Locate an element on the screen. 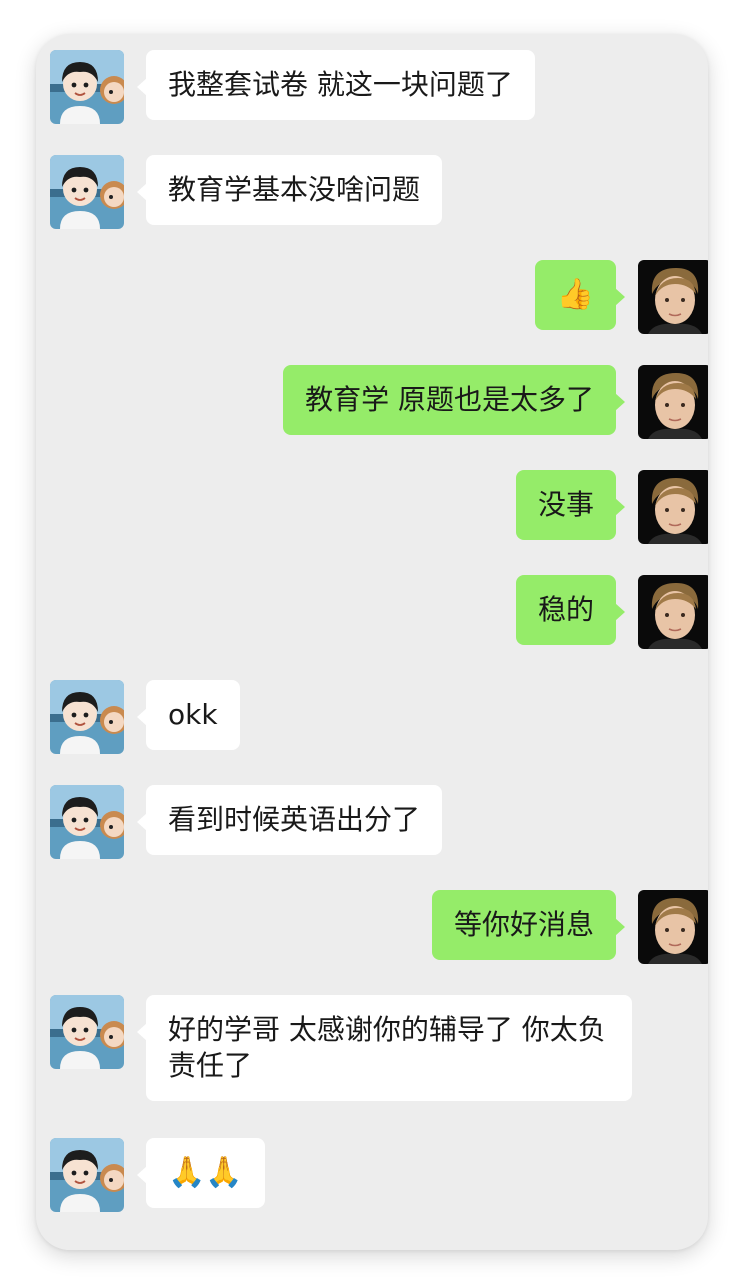 The width and height of the screenshot is (744, 1286). message-bubble: 没事 is located at coordinates (570, 505).